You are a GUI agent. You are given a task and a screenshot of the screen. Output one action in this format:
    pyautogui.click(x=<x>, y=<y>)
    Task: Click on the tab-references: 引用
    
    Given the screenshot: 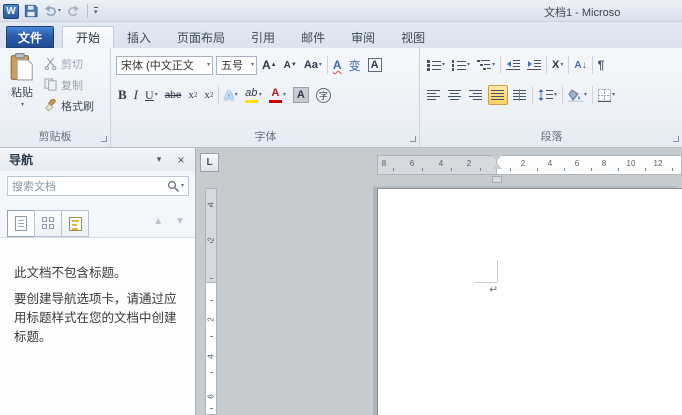 What is the action you would take?
    pyautogui.click(x=263, y=37)
    